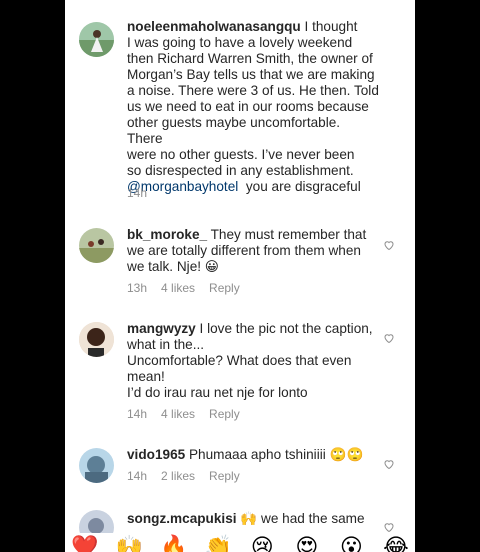 This screenshot has height=552, width=480. What do you see at coordinates (214, 26) in the screenshot?
I see `comment-username: noeleenmaholwanasangqu` at bounding box center [214, 26].